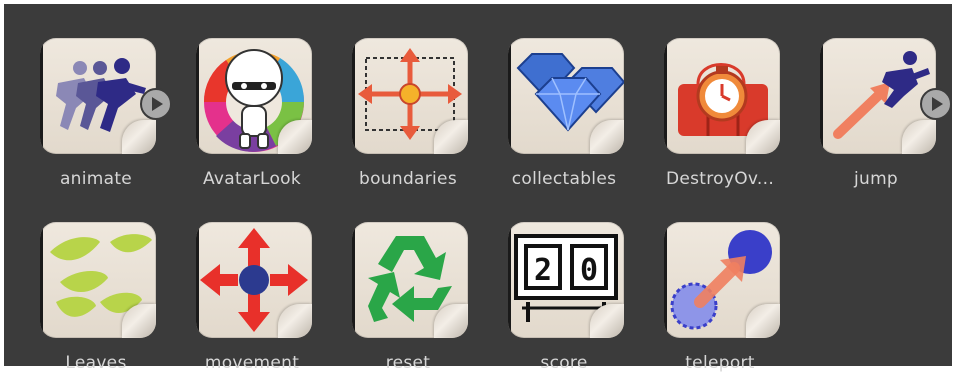 This screenshot has width=957, height=373. What do you see at coordinates (408, 179) in the screenshot?
I see `asset-label: boundaries` at bounding box center [408, 179].